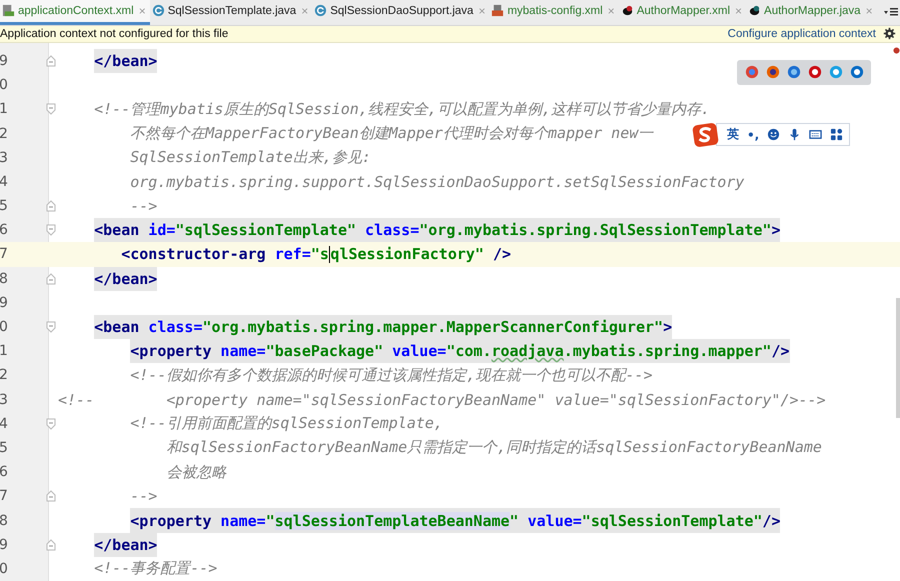  Describe the element at coordinates (890, 12) in the screenshot. I see `tab-list-icon` at that location.